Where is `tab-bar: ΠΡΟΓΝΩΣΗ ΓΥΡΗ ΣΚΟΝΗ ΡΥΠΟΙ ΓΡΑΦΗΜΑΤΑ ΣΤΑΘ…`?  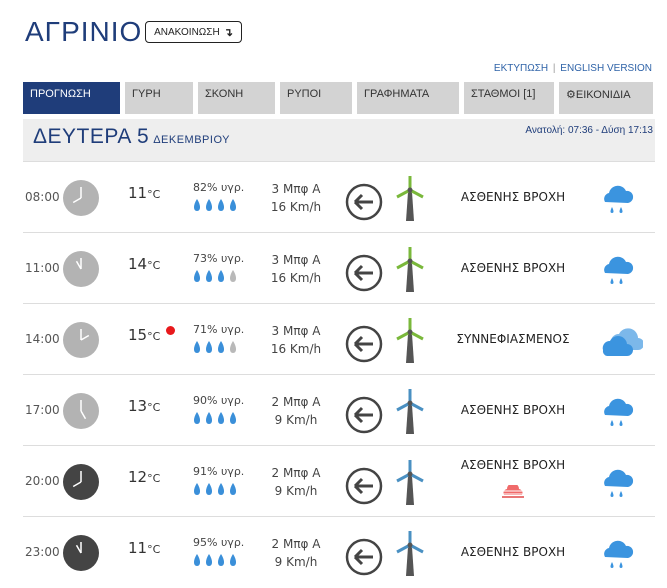
tab-bar: ΠΡΟΓΝΩΣΗ ΓΥΡΗ ΣΚΟΝΗ ΡΥΠΟΙ ΓΡΑΦΗΜΑΤΑ ΣΤΑΘ… is located at coordinates (338, 98).